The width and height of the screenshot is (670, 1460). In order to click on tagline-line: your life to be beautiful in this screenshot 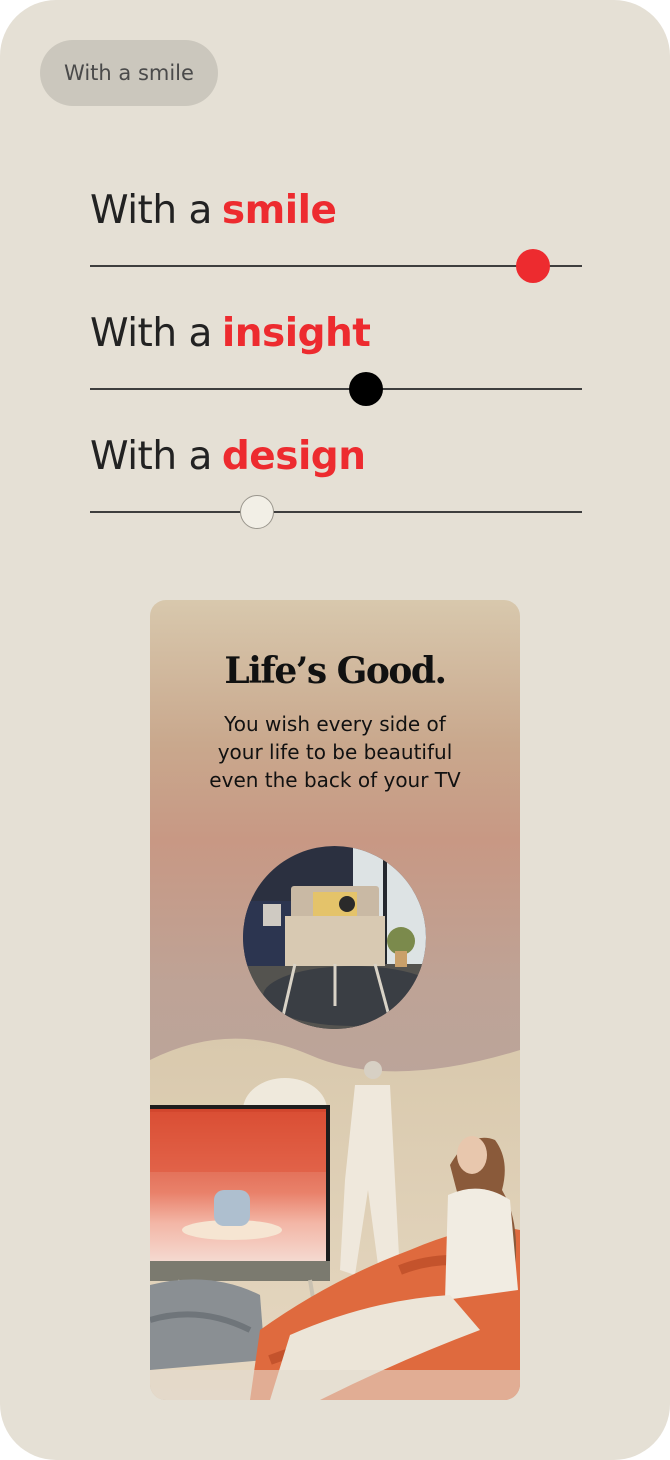, I will do `click(335, 752)`.